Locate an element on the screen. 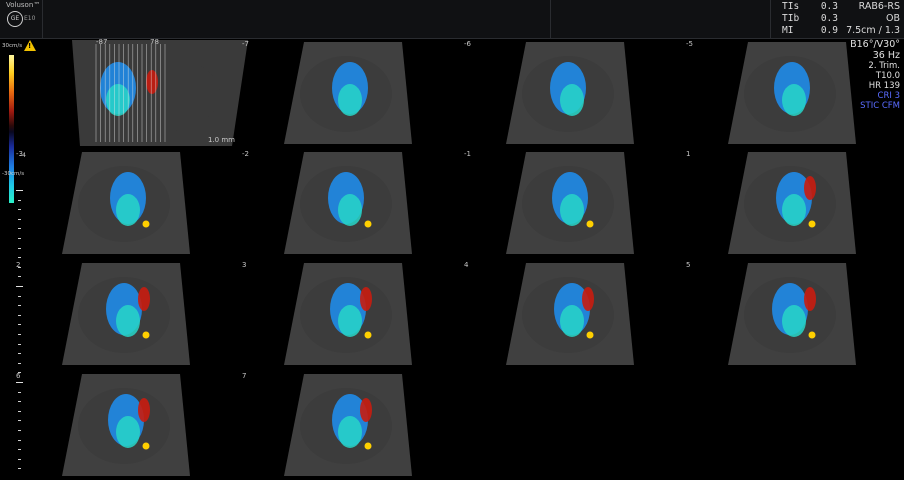 This screenshot has height=480, width=904. stic-frame: 6 is located at coordinates (138, 425).